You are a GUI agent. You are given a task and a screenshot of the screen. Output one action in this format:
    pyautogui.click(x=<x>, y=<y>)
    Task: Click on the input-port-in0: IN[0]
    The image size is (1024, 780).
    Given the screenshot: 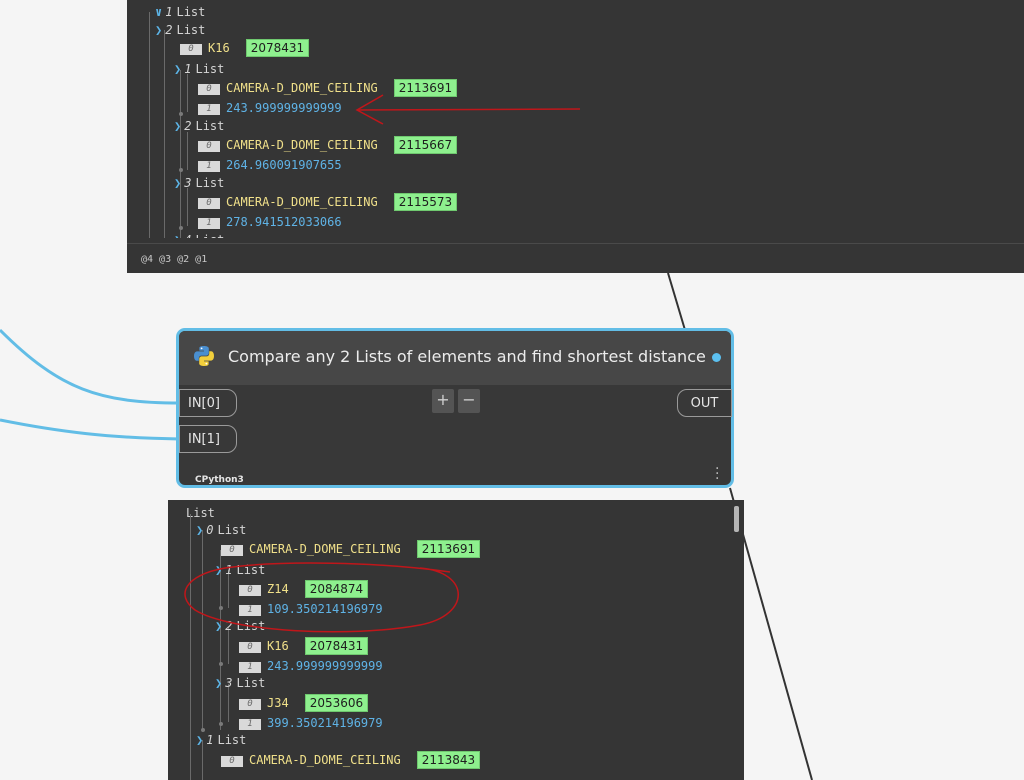 What is the action you would take?
    pyautogui.click(x=208, y=403)
    